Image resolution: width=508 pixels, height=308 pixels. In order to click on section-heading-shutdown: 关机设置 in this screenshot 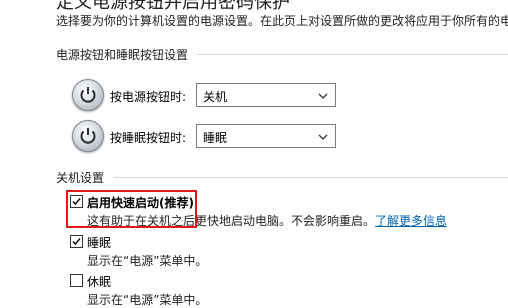, I will do `click(80, 178)`.